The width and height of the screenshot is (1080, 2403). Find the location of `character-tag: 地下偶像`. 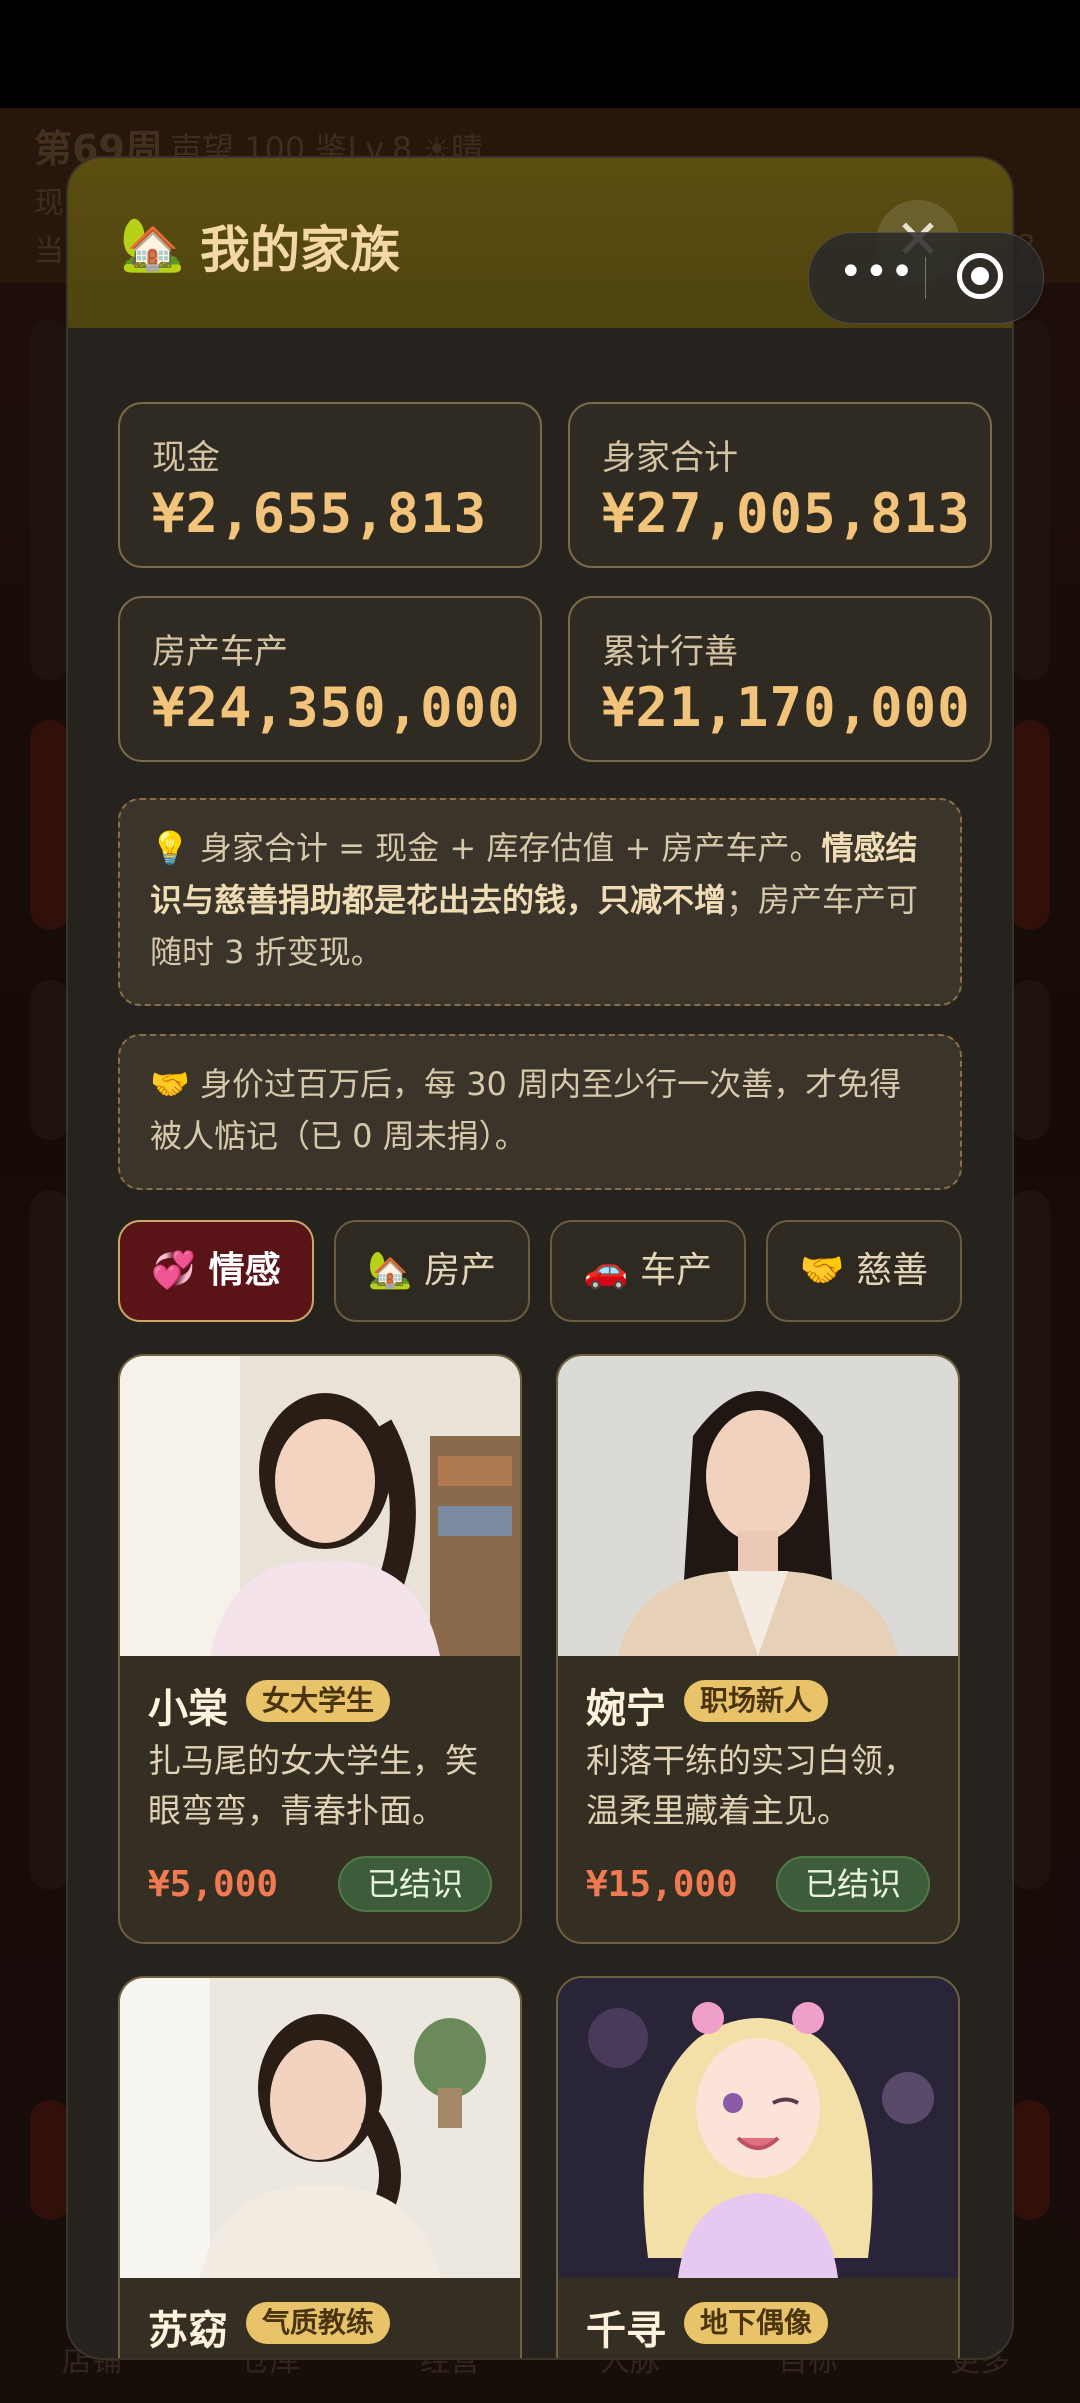

character-tag: 地下偶像 is located at coordinates (756, 2323).